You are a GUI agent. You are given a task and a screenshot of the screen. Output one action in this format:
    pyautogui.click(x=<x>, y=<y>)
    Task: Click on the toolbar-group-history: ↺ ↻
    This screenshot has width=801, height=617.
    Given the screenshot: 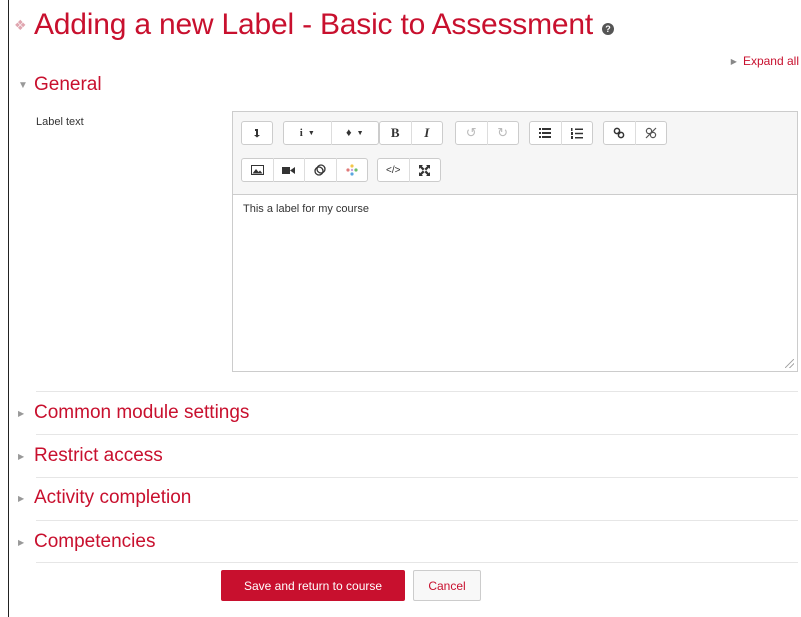 What is the action you would take?
    pyautogui.click(x=487, y=133)
    